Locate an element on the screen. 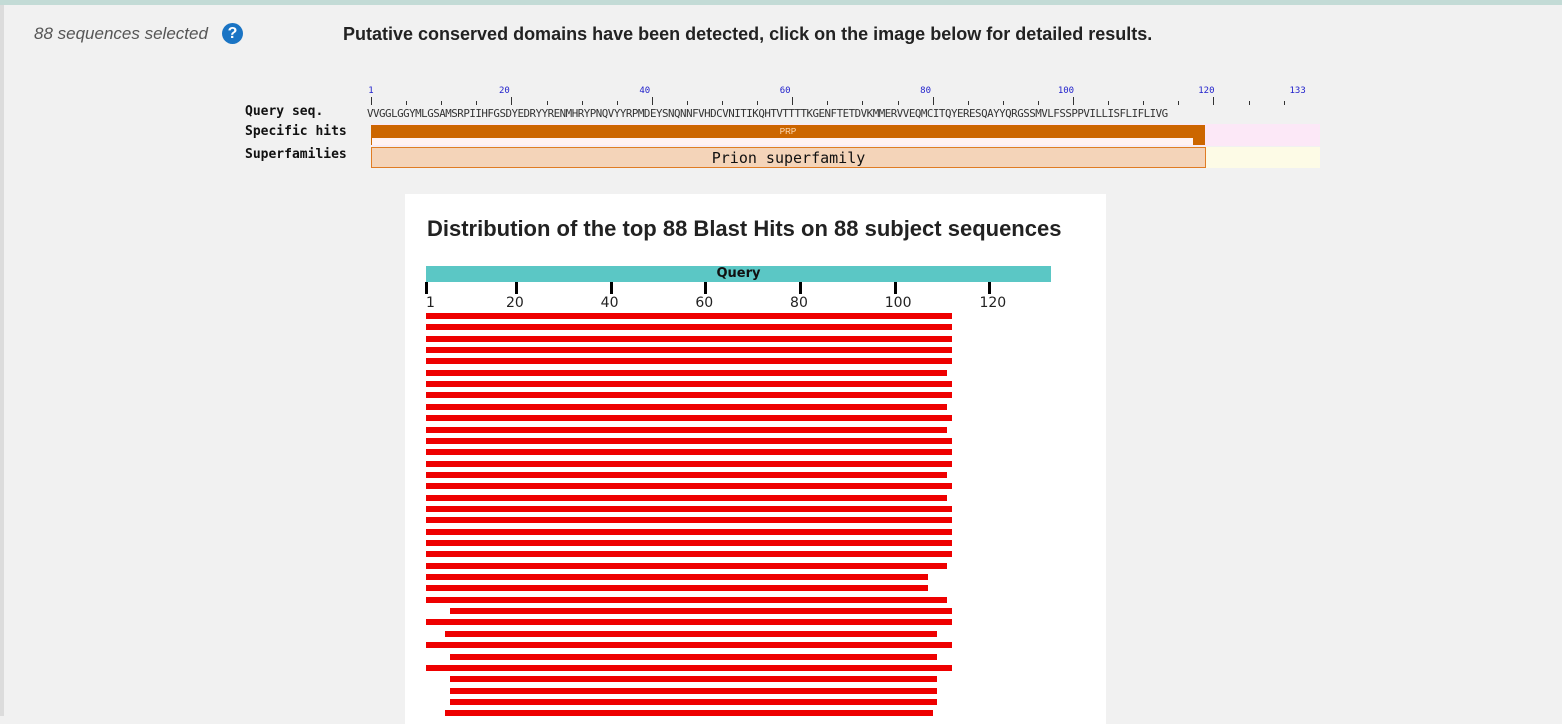 This screenshot has width=1562, height=724. axis-tick-label: 100 is located at coordinates (898, 303).